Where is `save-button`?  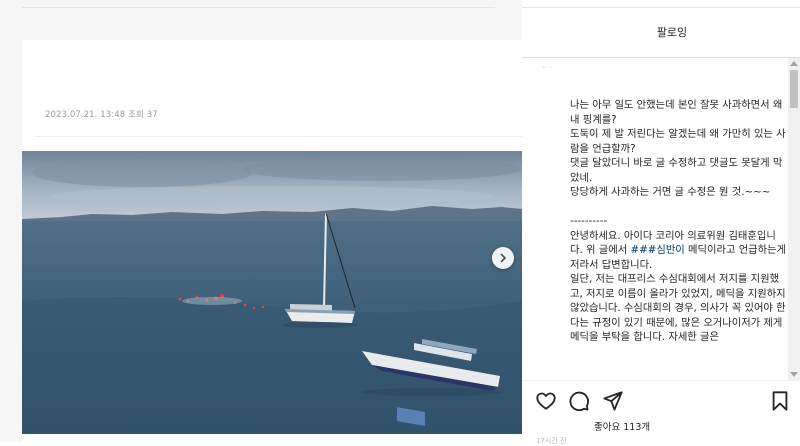
save-button is located at coordinates (780, 401).